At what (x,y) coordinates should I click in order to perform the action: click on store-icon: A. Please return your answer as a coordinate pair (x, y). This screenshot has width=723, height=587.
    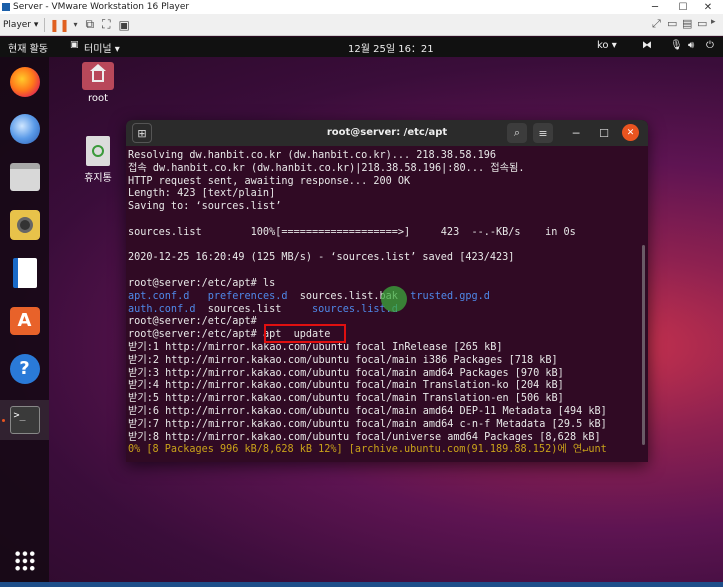
    Looking at the image, I should click on (24, 320).